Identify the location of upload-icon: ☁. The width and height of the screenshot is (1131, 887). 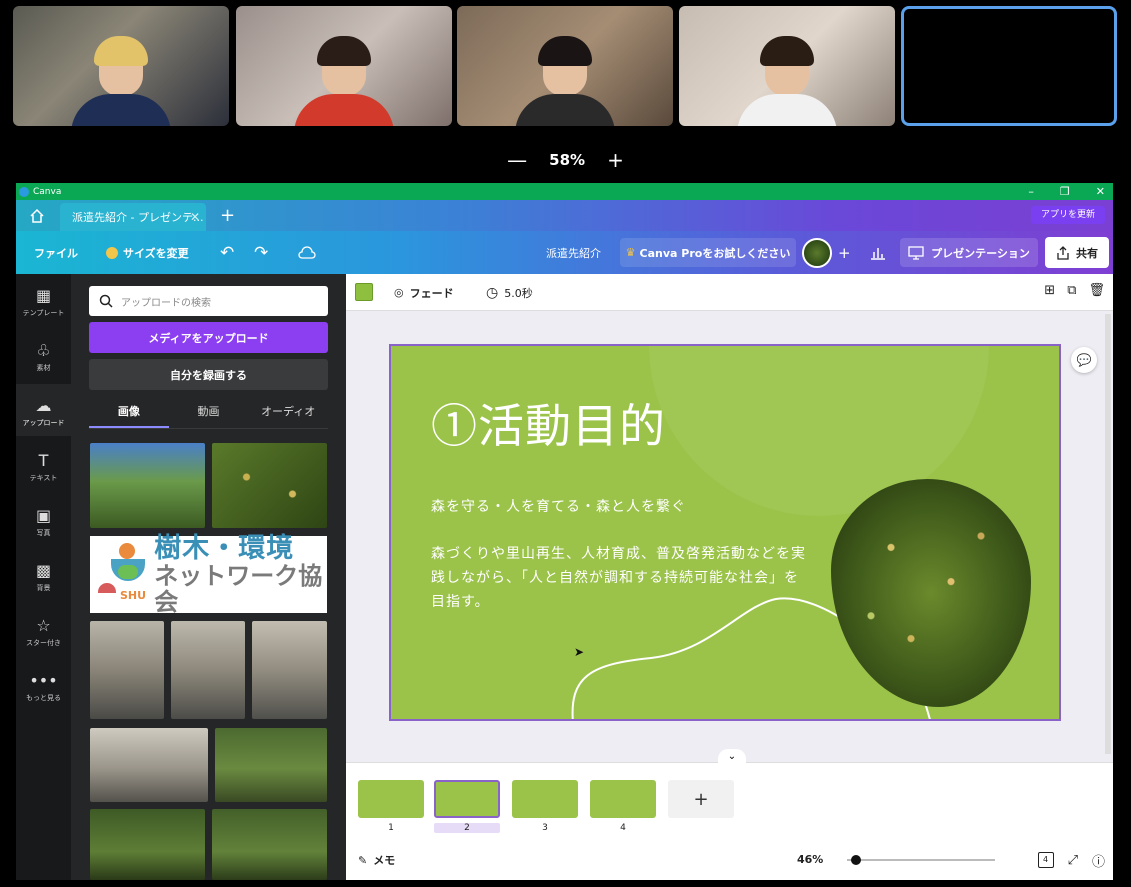
(43, 405).